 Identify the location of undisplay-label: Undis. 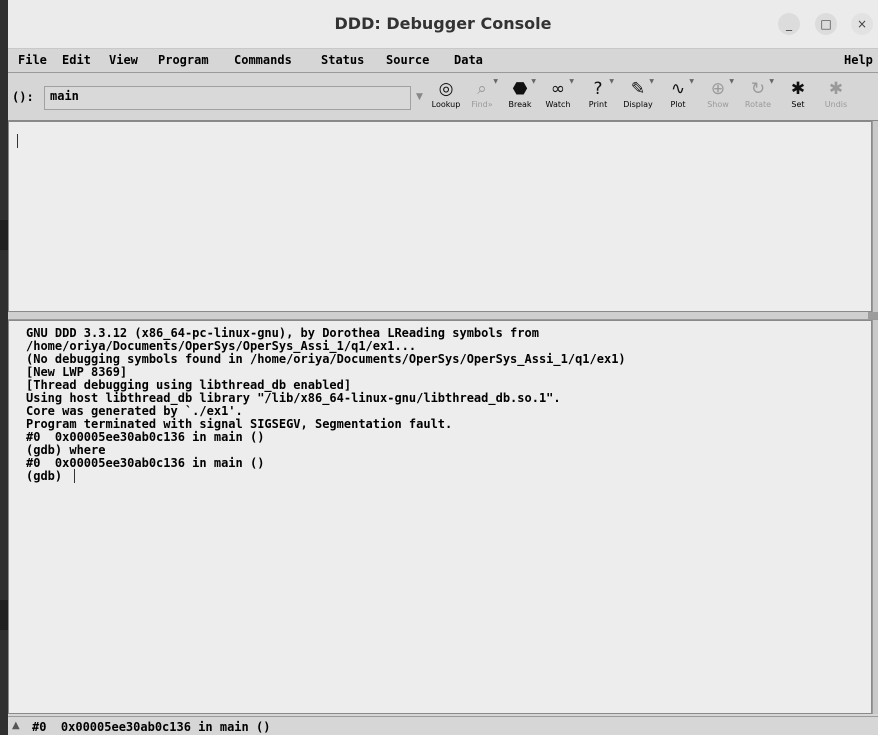
(836, 104).